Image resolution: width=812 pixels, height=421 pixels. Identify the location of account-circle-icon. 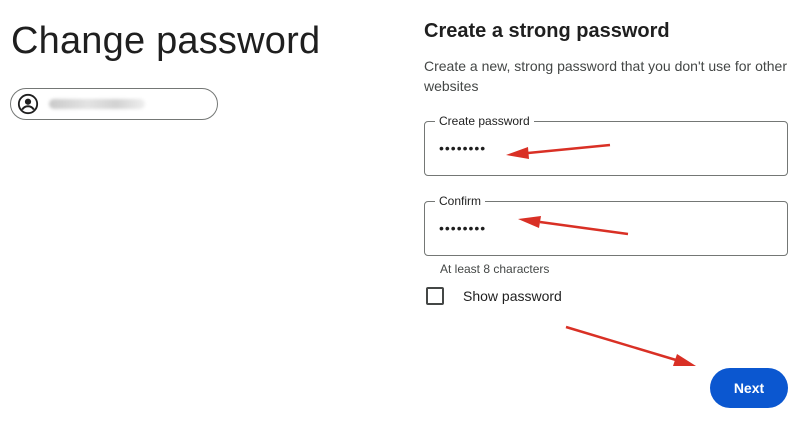
(28, 104).